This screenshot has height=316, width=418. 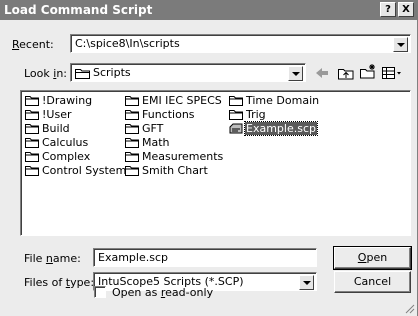 What do you see at coordinates (346, 73) in the screenshot?
I see `up-folder-icon` at bounding box center [346, 73].